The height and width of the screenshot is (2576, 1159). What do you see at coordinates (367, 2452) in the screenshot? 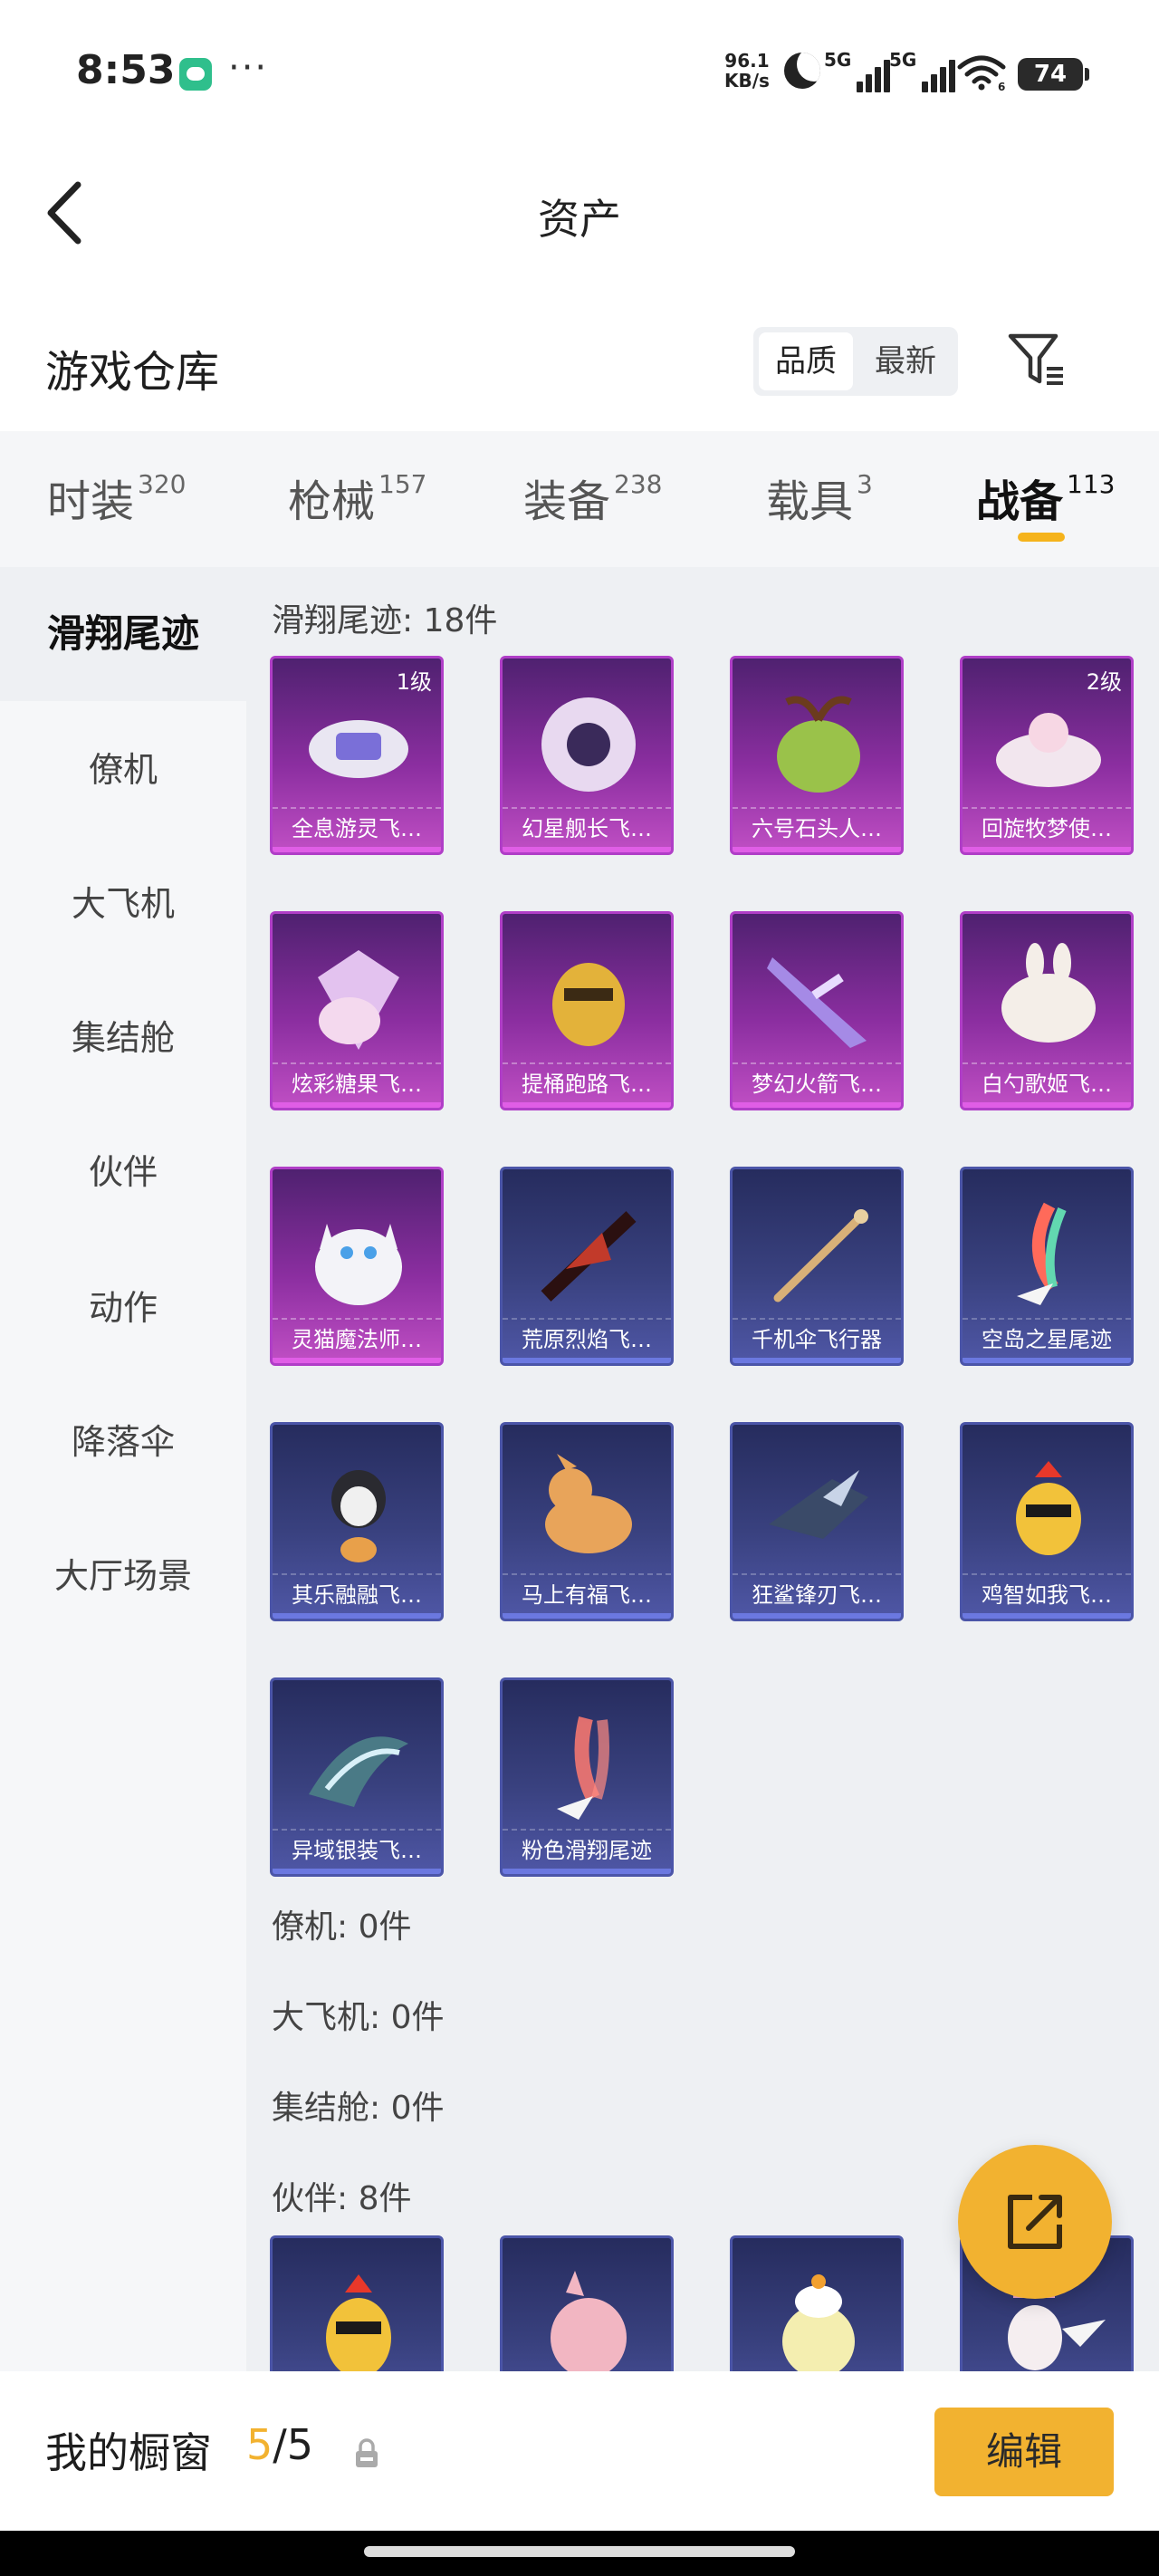
I see `lock-icon` at bounding box center [367, 2452].